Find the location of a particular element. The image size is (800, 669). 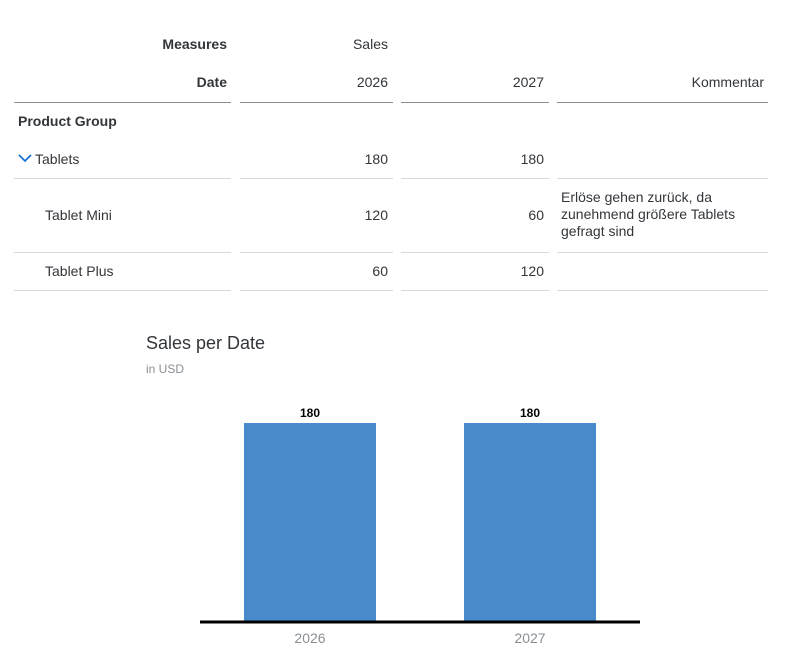

x-tick-2026: 2026 is located at coordinates (309, 638).